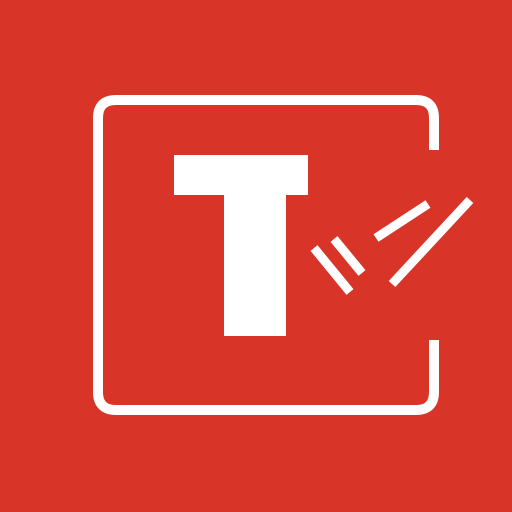  What do you see at coordinates (241, 245) in the screenshot?
I see `letter-t-icon` at bounding box center [241, 245].